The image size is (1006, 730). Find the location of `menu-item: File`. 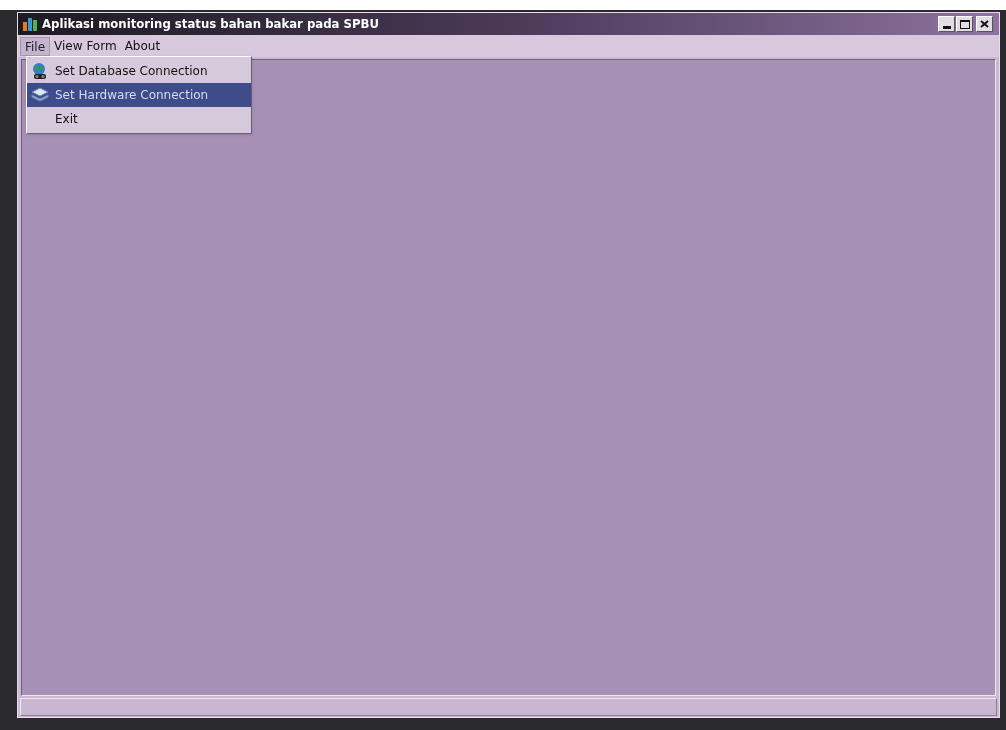

menu-item: File is located at coordinates (35, 46).